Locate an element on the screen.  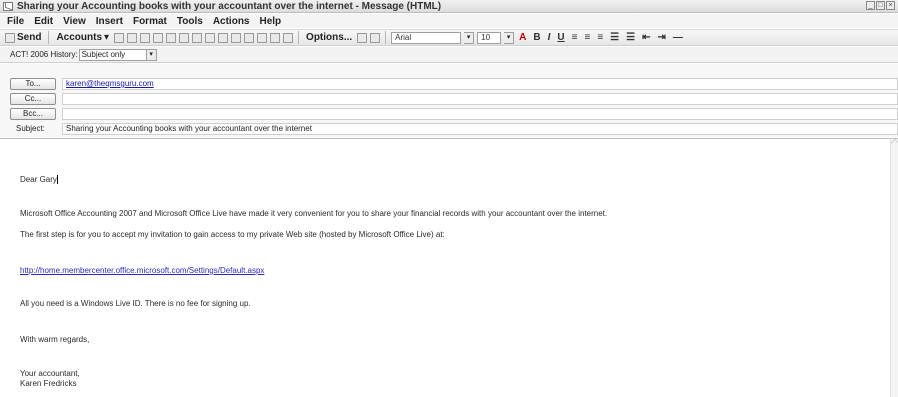
act-history-toolbar: ACT! 2006 History: Subject only ▾ is located at coordinates (449, 55).